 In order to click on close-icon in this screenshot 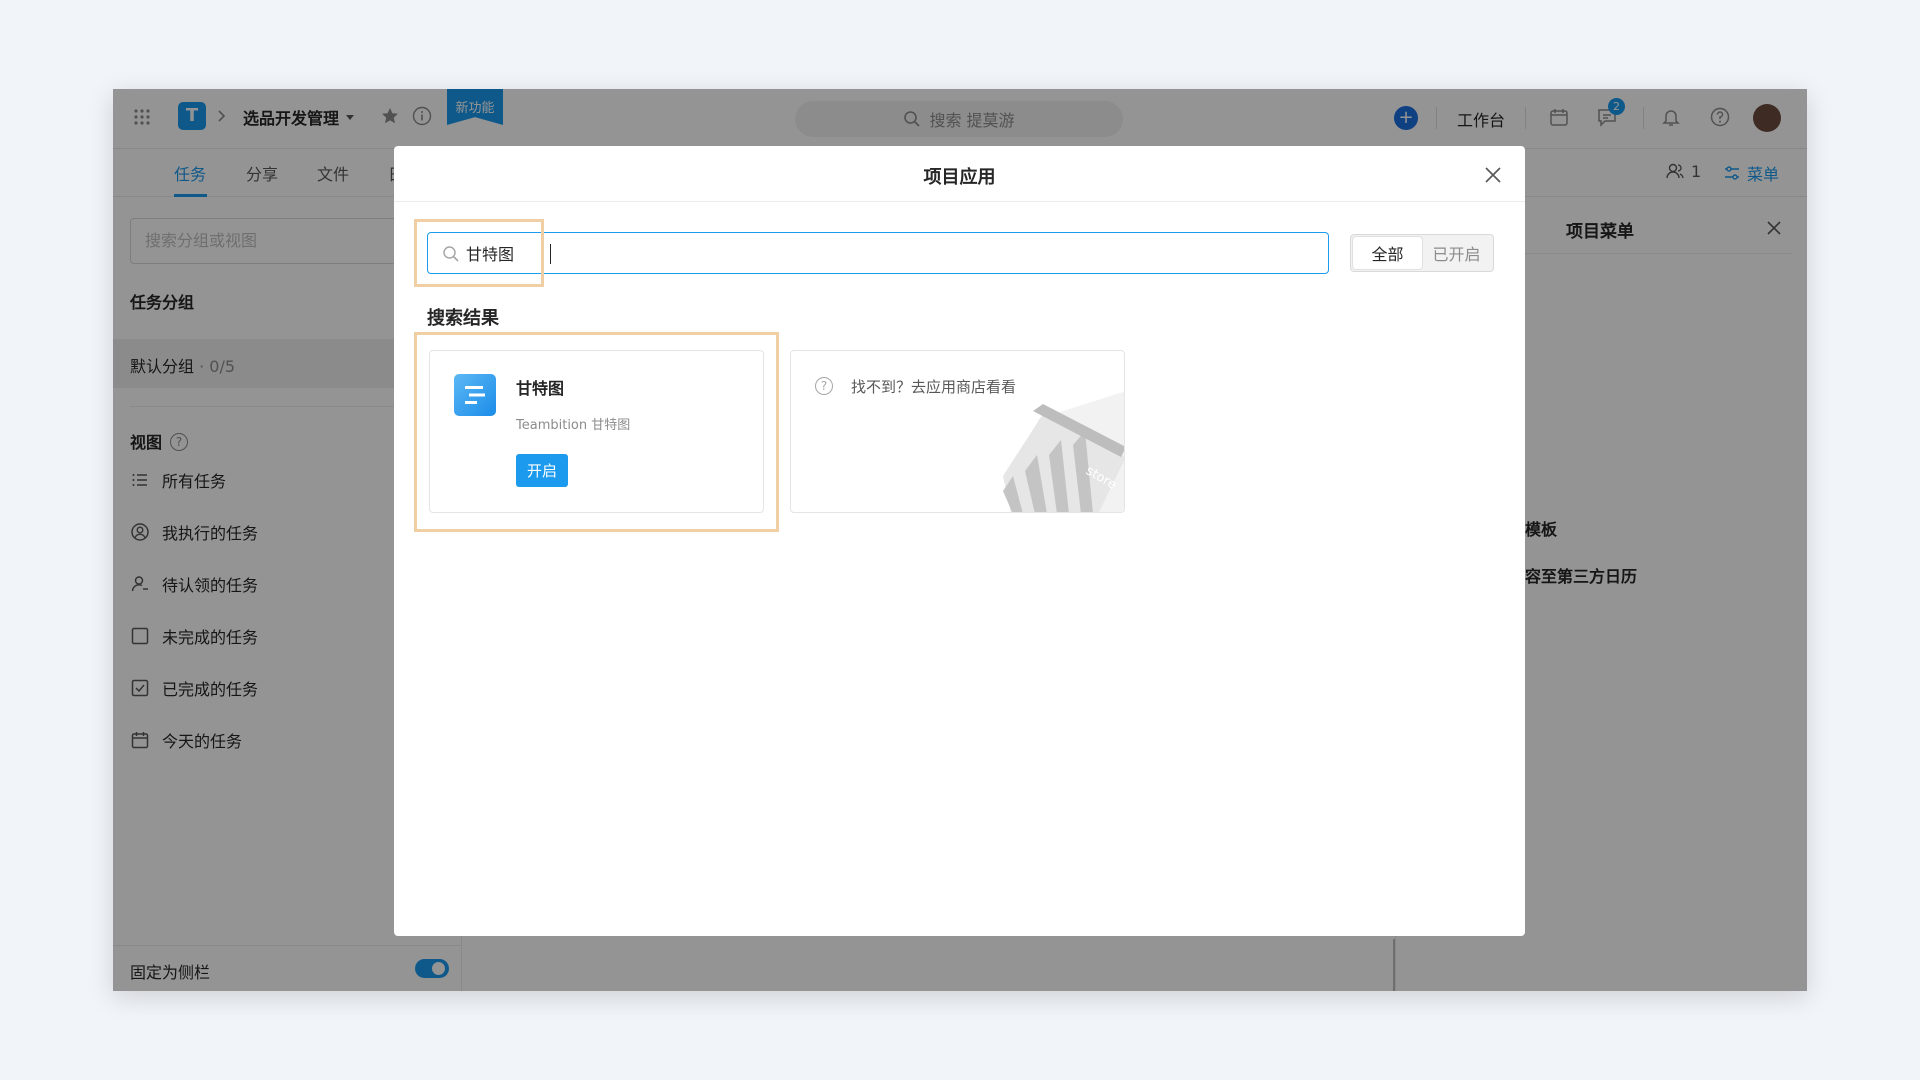, I will do `click(1493, 175)`.